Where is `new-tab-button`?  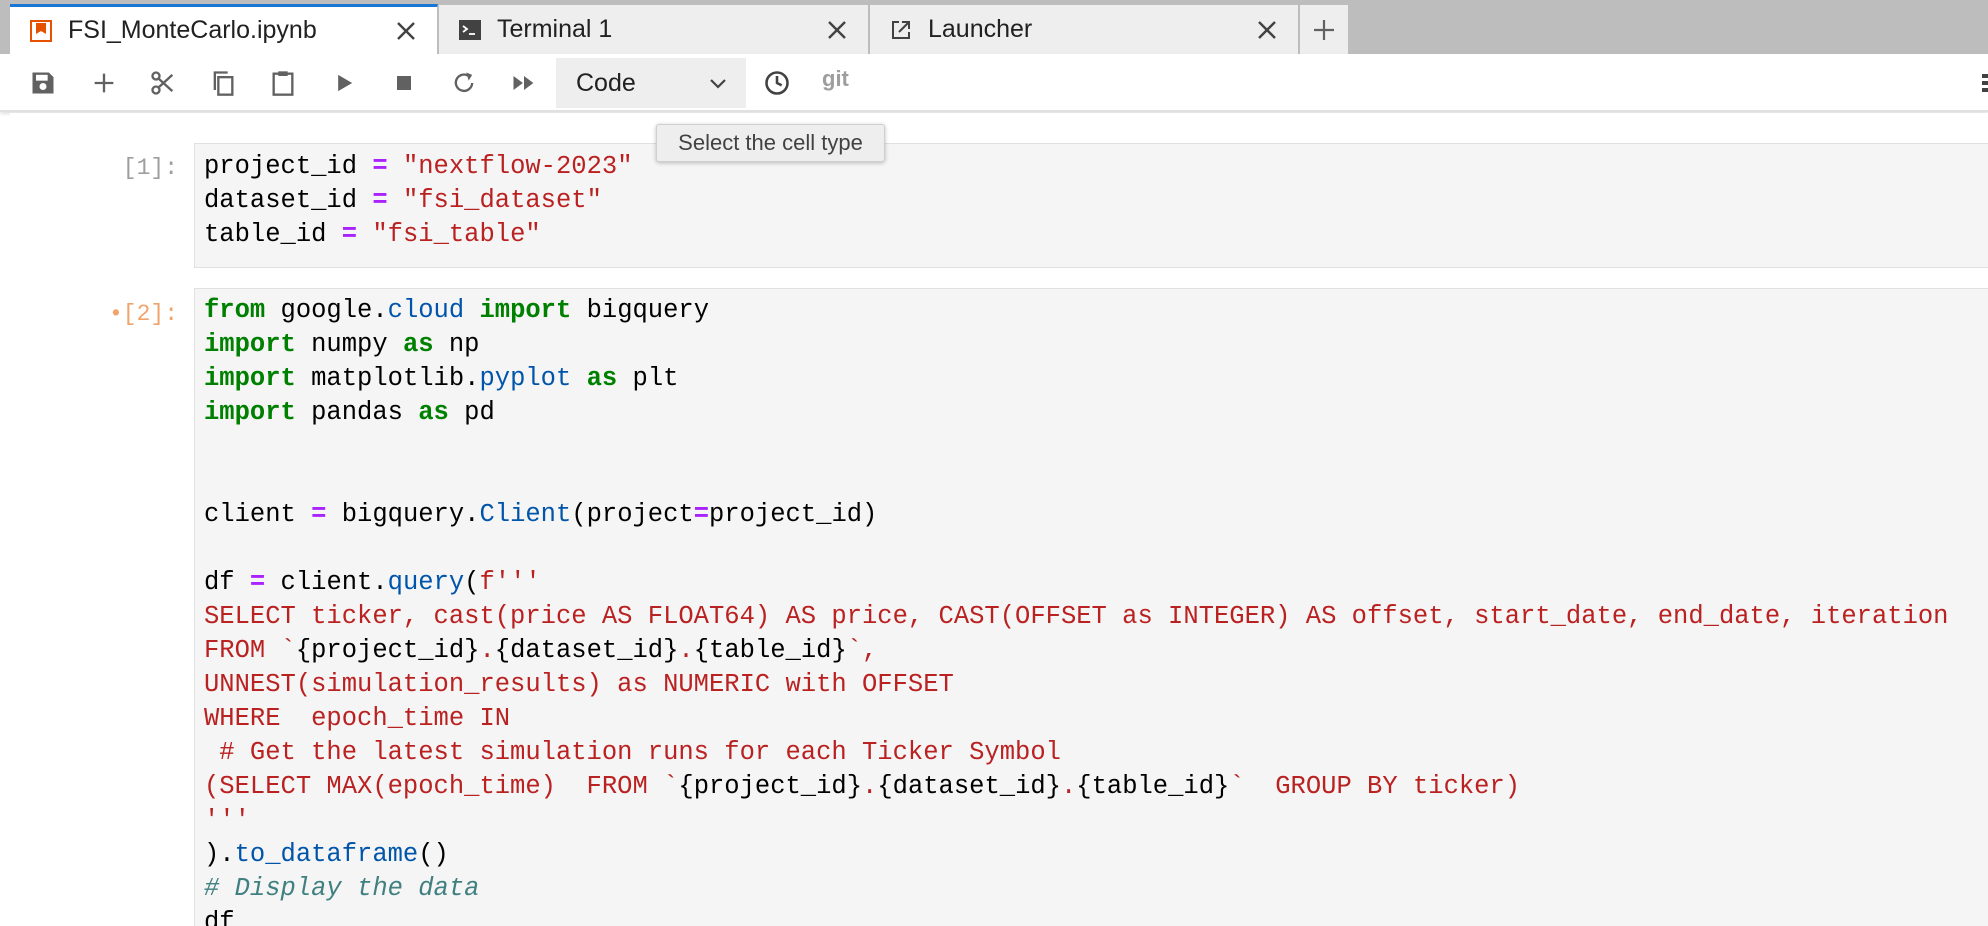 new-tab-button is located at coordinates (1324, 29).